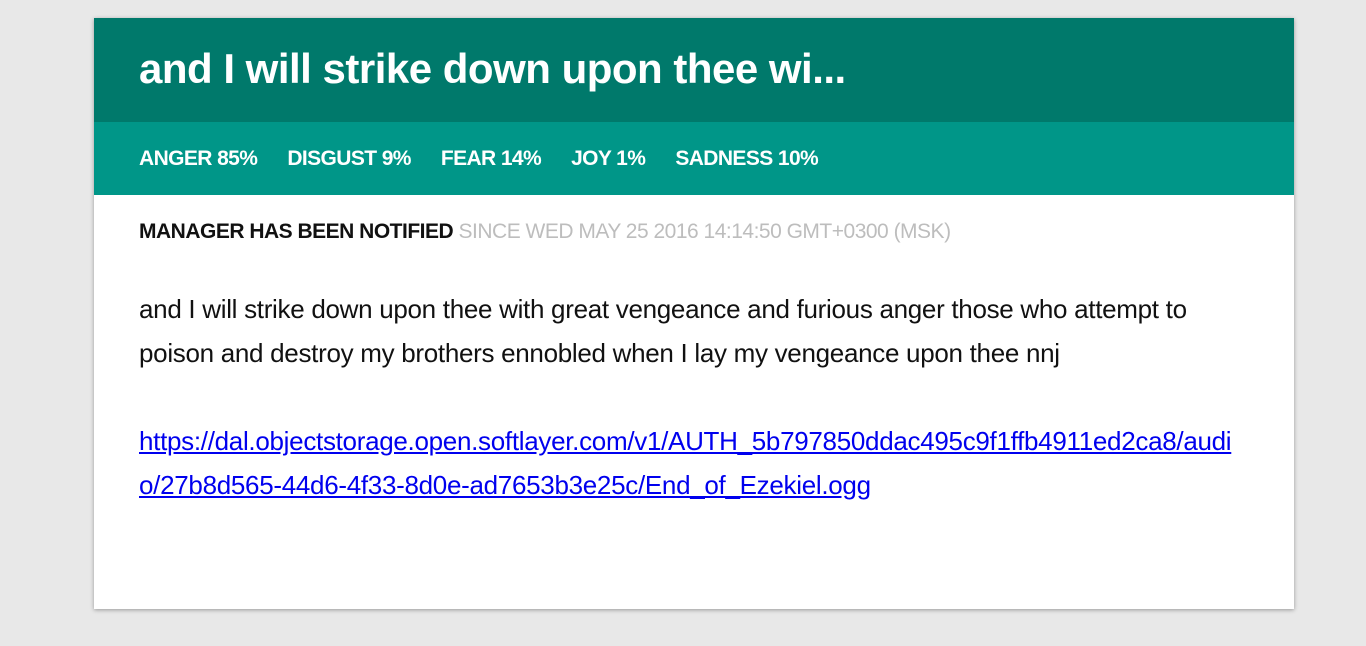 This screenshot has width=1366, height=646. Describe the element at coordinates (491, 158) in the screenshot. I see `emotion-fear: FEAR 14%` at that location.